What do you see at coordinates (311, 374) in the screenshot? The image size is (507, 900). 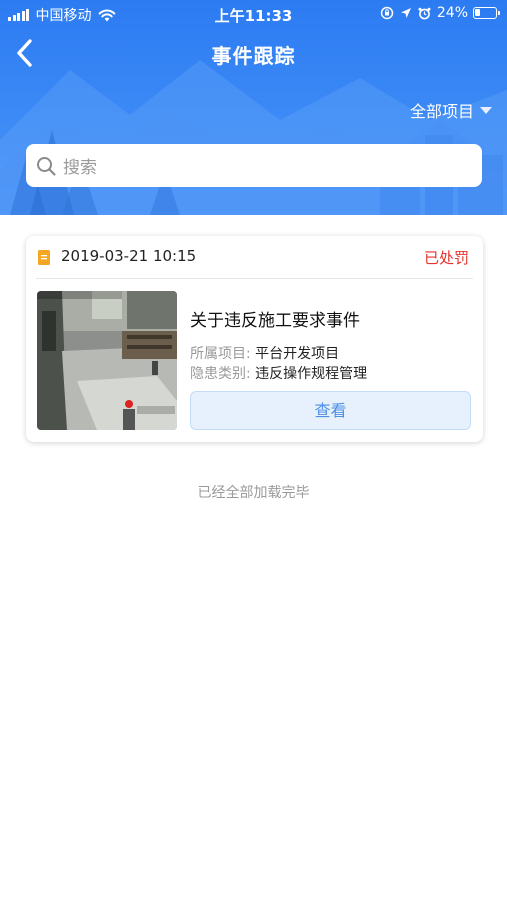 I see `event-hazard-value: 违反操作规程管理` at bounding box center [311, 374].